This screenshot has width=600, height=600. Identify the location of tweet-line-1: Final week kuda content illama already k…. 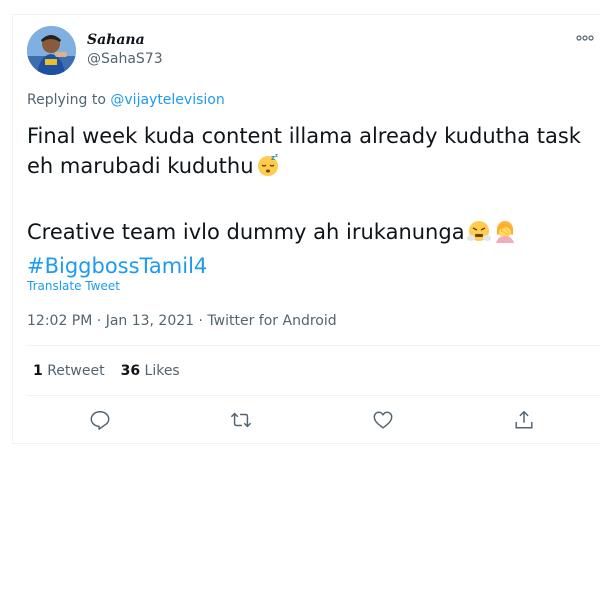
(304, 151).